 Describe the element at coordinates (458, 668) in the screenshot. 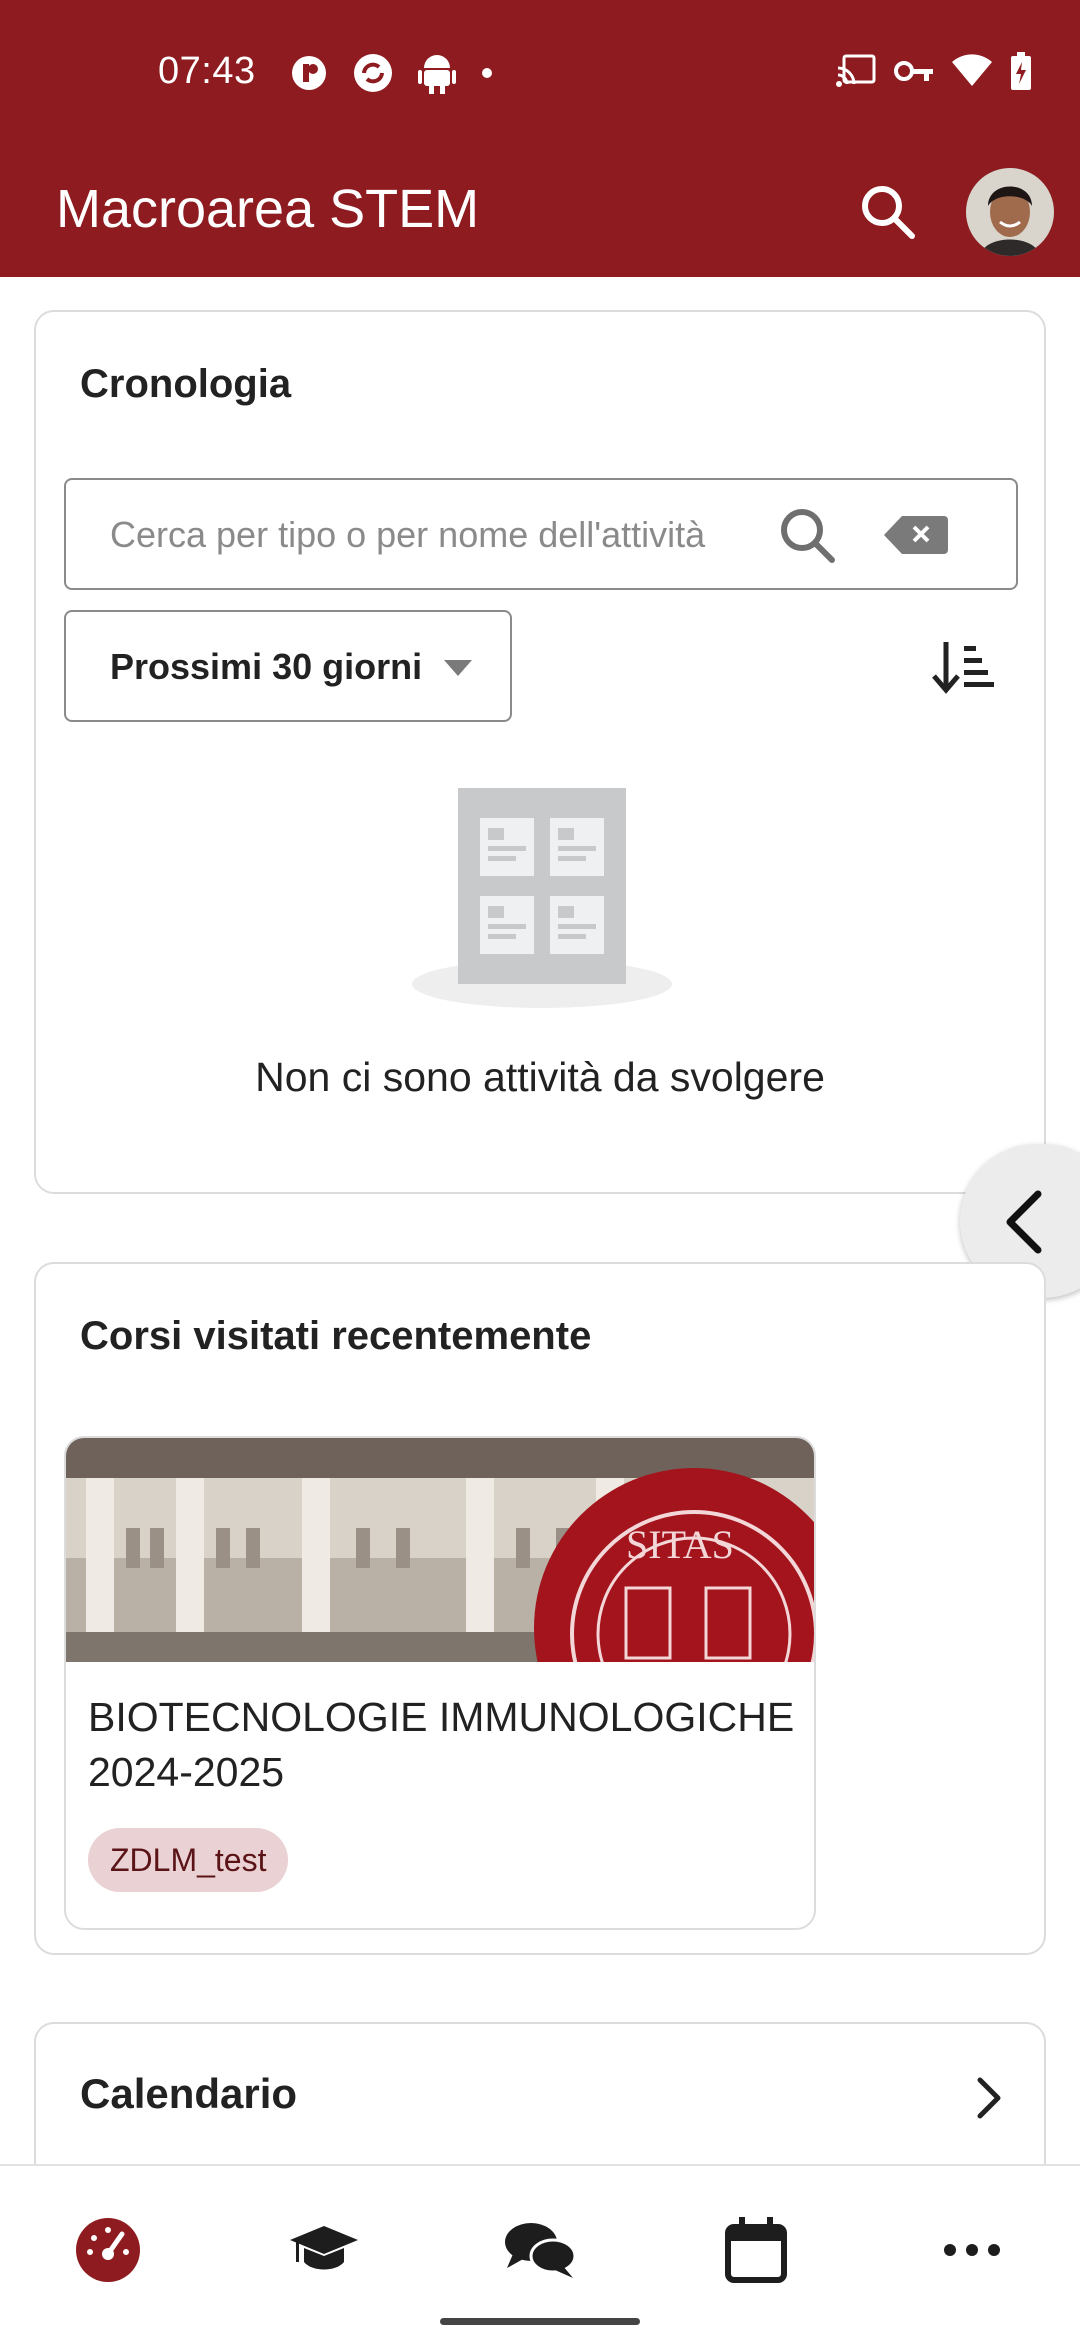

I see `chevron-down-icon` at that location.